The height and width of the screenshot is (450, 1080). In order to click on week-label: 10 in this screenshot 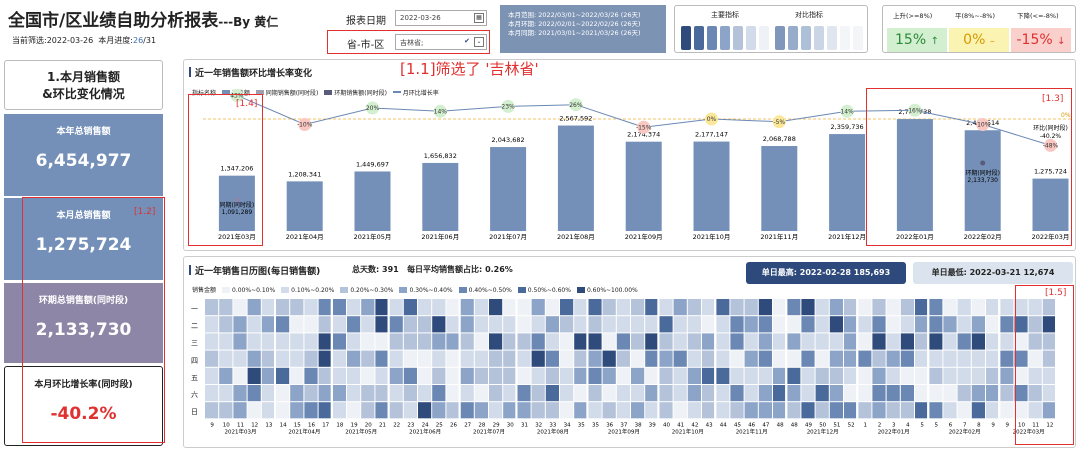, I will do `click(226, 425)`.